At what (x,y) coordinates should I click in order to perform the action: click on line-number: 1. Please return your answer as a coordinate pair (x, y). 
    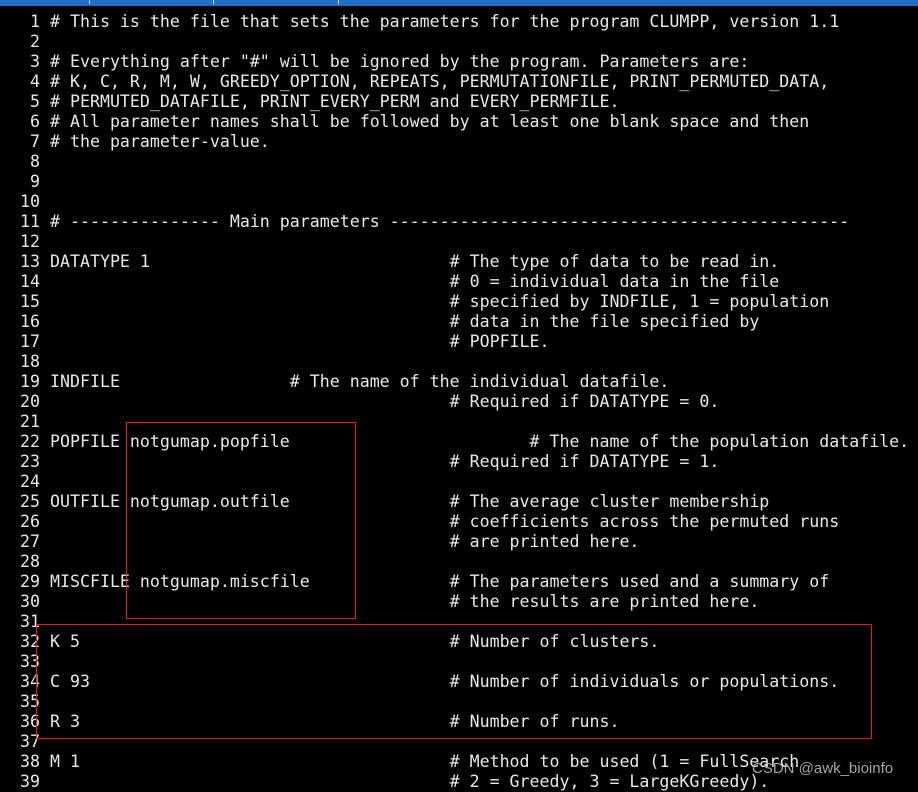
    Looking at the image, I should click on (35, 21).